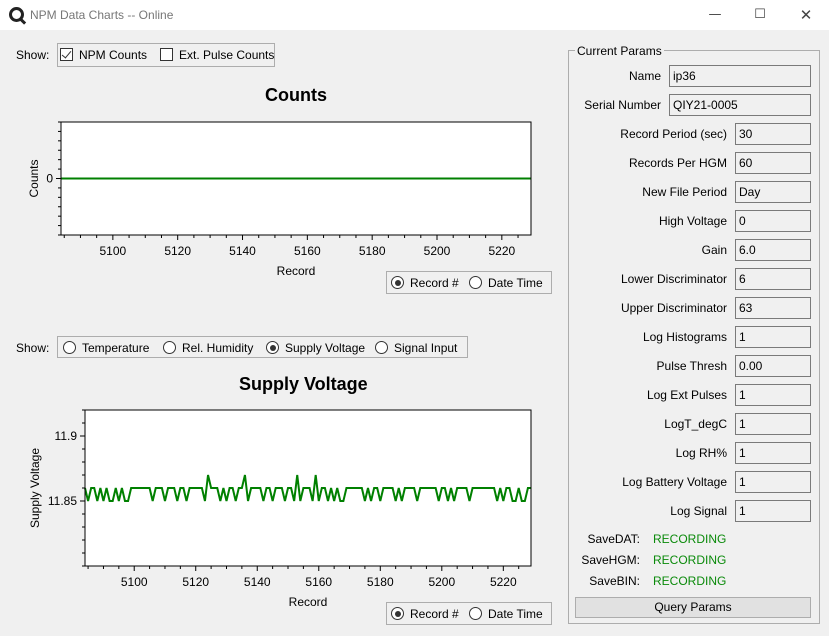  What do you see at coordinates (773, 308) in the screenshot?
I see `param-value-field: 63` at bounding box center [773, 308].